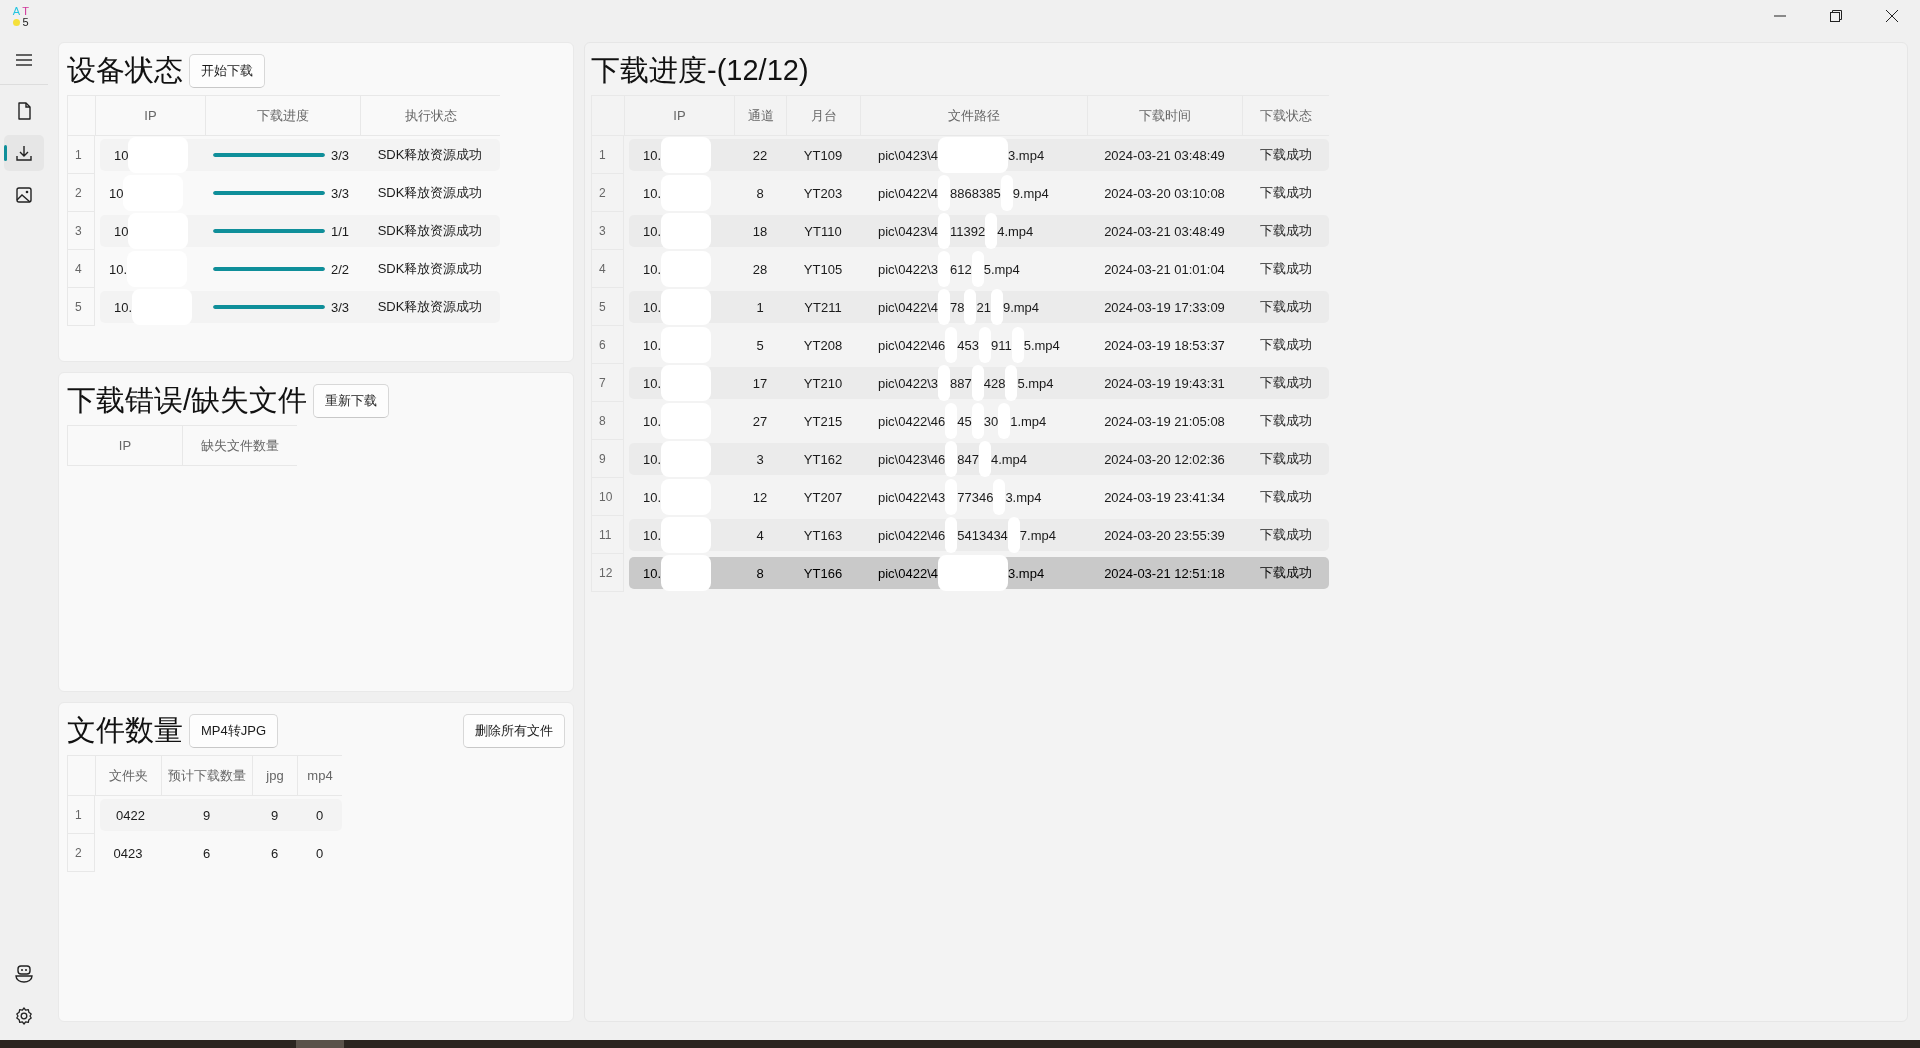  I want to click on table-cell: YT110, so click(823, 231).